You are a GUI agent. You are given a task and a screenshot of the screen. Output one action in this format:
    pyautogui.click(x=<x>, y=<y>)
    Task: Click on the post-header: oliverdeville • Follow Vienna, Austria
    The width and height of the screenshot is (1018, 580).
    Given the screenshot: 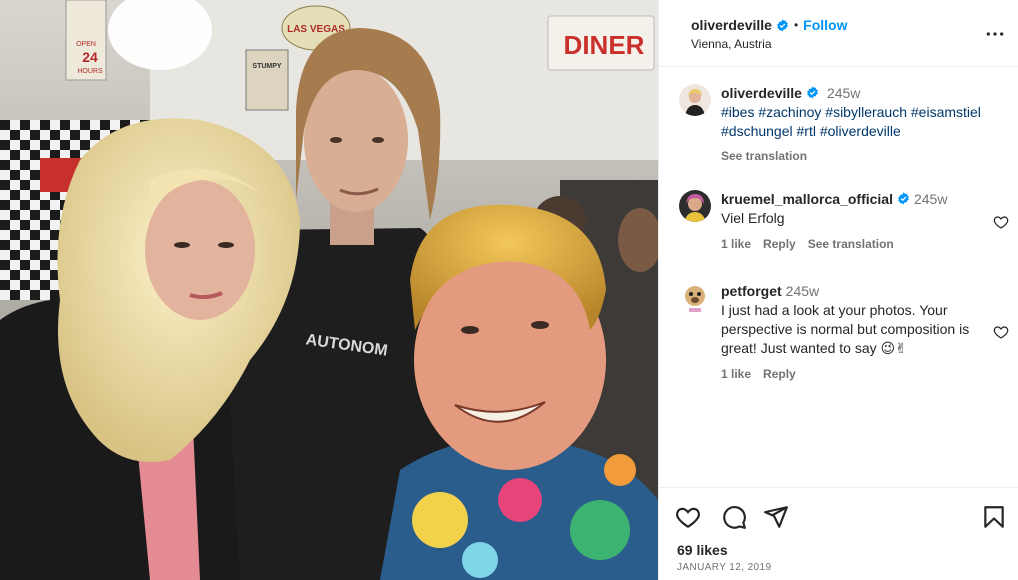 What is the action you would take?
    pyautogui.click(x=838, y=33)
    